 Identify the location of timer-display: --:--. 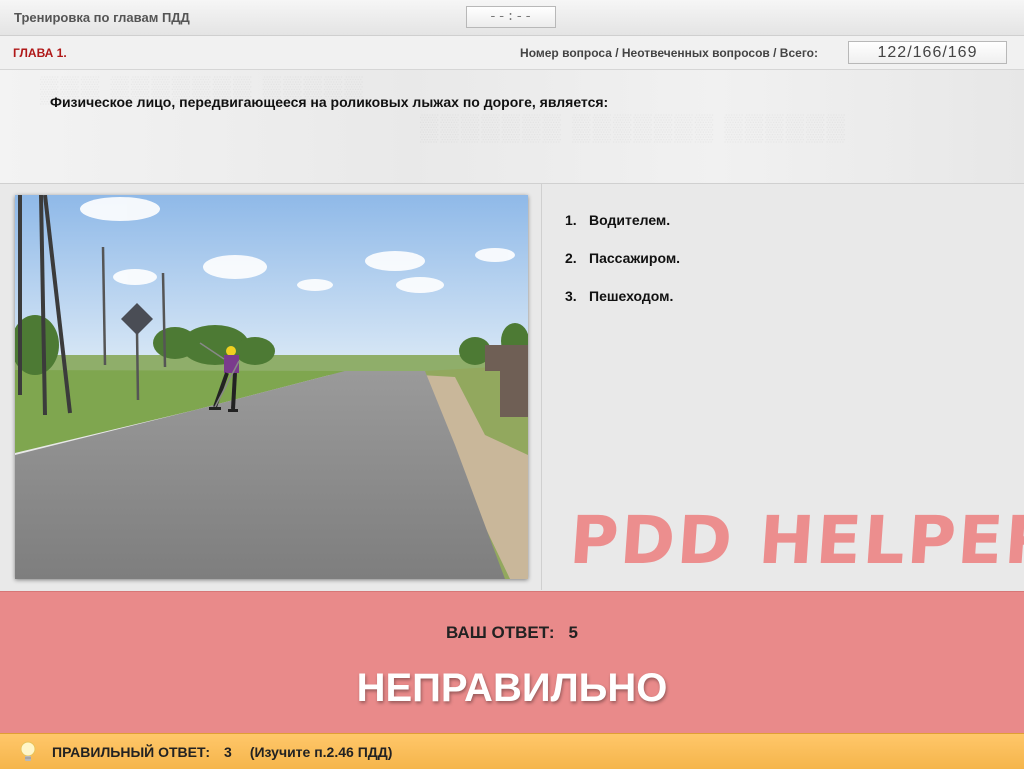
(511, 17).